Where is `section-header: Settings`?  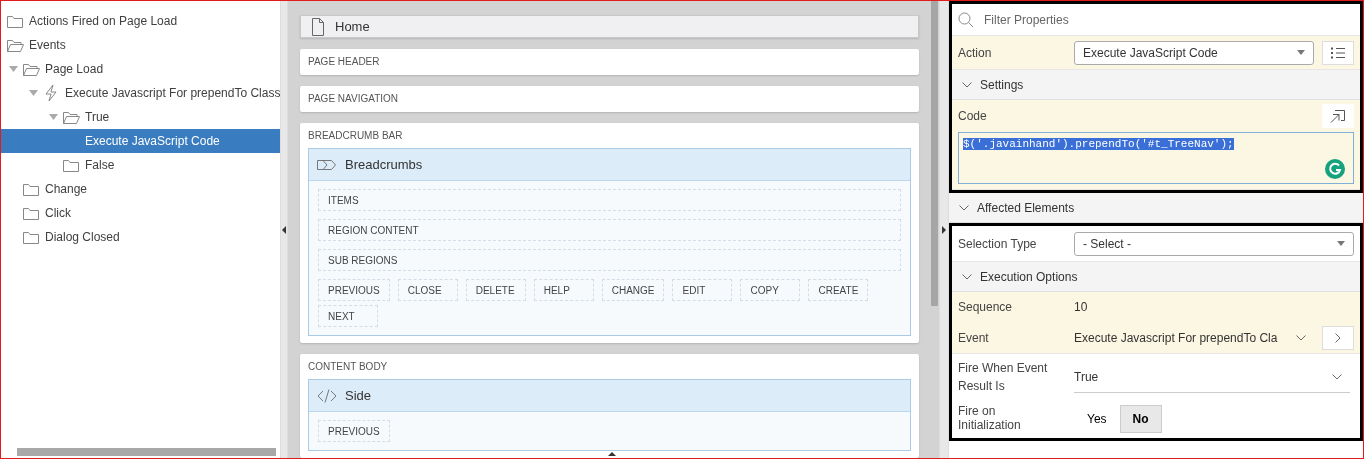 section-header: Settings is located at coordinates (1156, 85).